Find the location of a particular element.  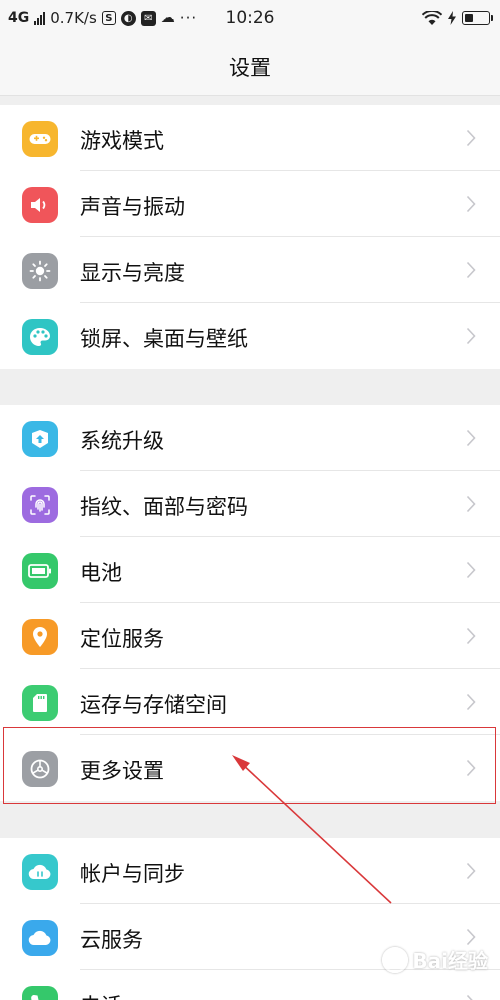

setting-item-label: 定位服务 is located at coordinates (122, 639).